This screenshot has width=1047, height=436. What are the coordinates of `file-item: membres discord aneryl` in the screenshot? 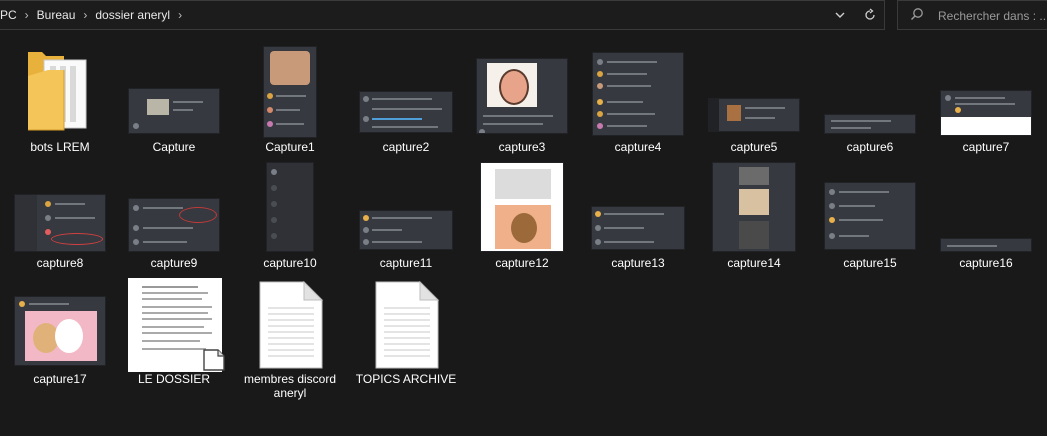 It's located at (290, 339).